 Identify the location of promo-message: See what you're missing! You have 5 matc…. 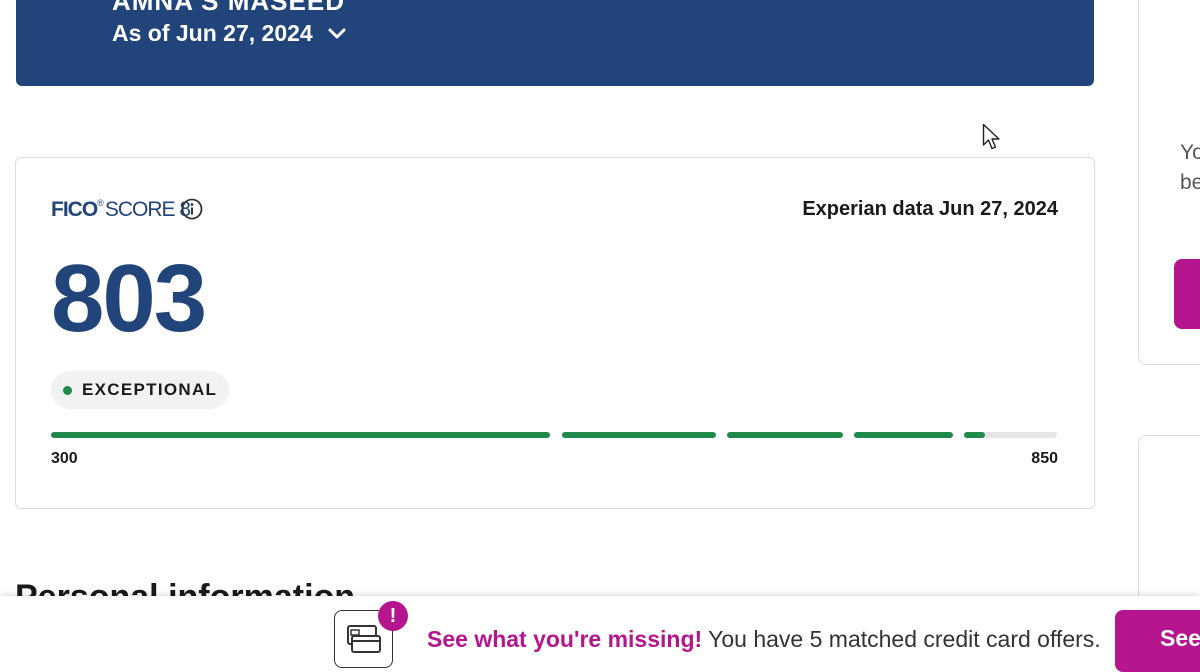
(764, 639).